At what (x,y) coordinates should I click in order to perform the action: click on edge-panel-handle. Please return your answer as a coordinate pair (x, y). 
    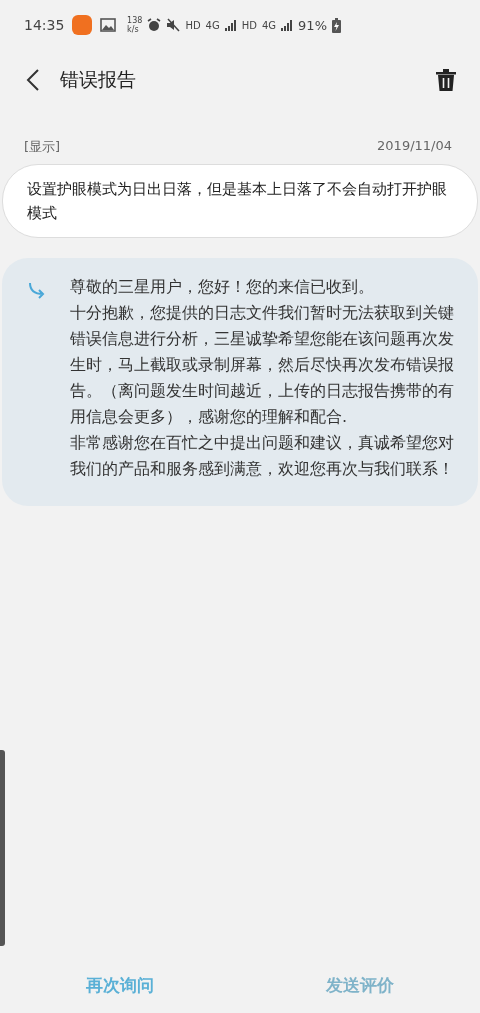
    Looking at the image, I should click on (2, 848).